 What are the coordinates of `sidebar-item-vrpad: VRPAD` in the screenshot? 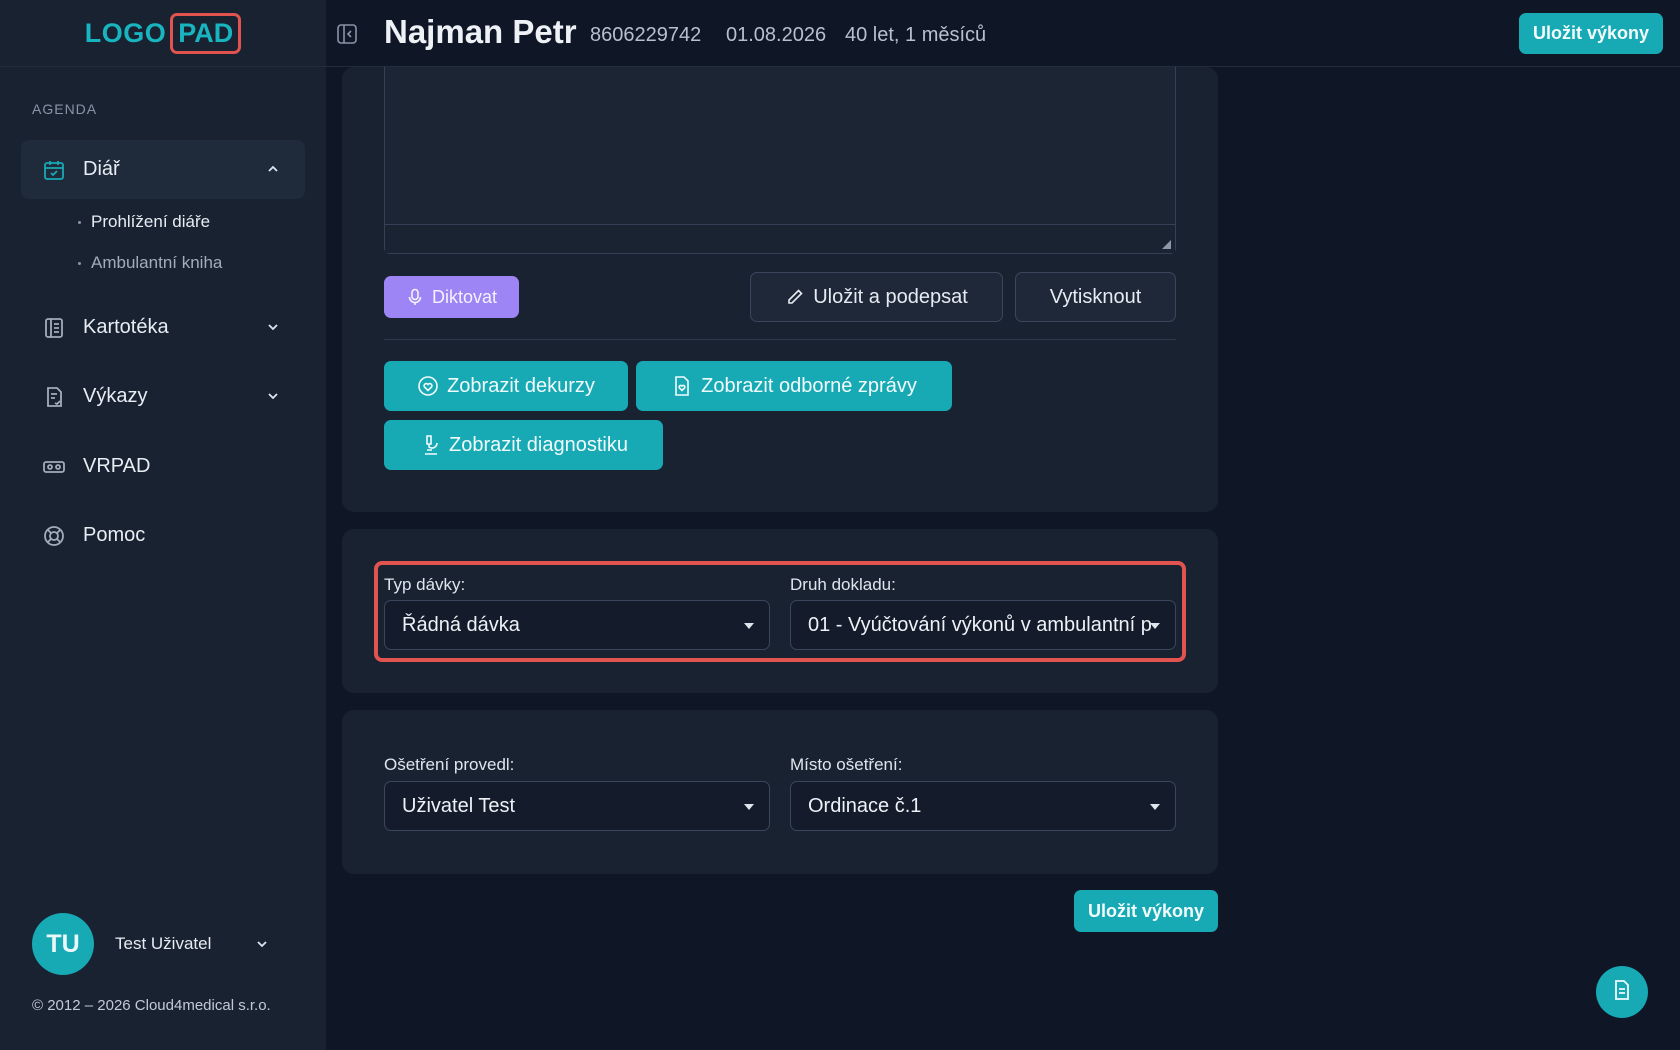 It's located at (163, 466).